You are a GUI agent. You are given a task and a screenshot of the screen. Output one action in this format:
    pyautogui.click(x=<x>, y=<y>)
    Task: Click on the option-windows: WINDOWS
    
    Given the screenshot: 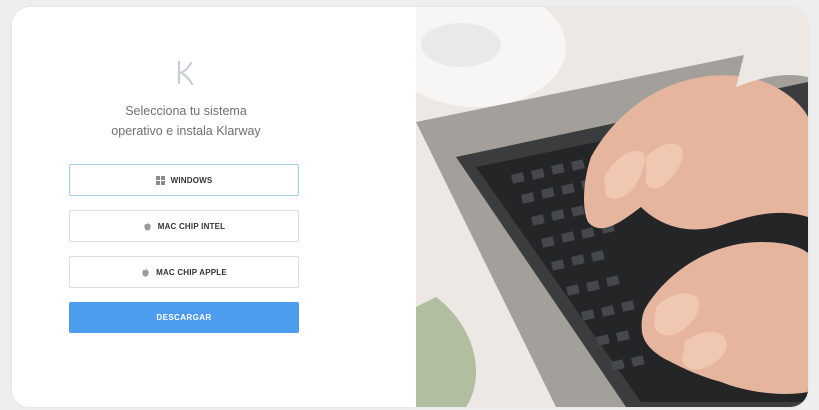 What is the action you would take?
    pyautogui.click(x=184, y=180)
    